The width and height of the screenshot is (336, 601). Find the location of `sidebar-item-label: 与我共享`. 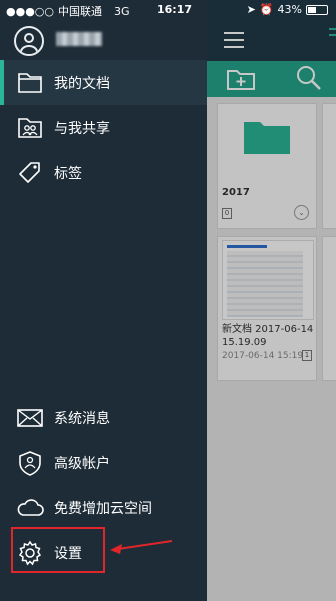

sidebar-item-label: 与我共享 is located at coordinates (82, 129).